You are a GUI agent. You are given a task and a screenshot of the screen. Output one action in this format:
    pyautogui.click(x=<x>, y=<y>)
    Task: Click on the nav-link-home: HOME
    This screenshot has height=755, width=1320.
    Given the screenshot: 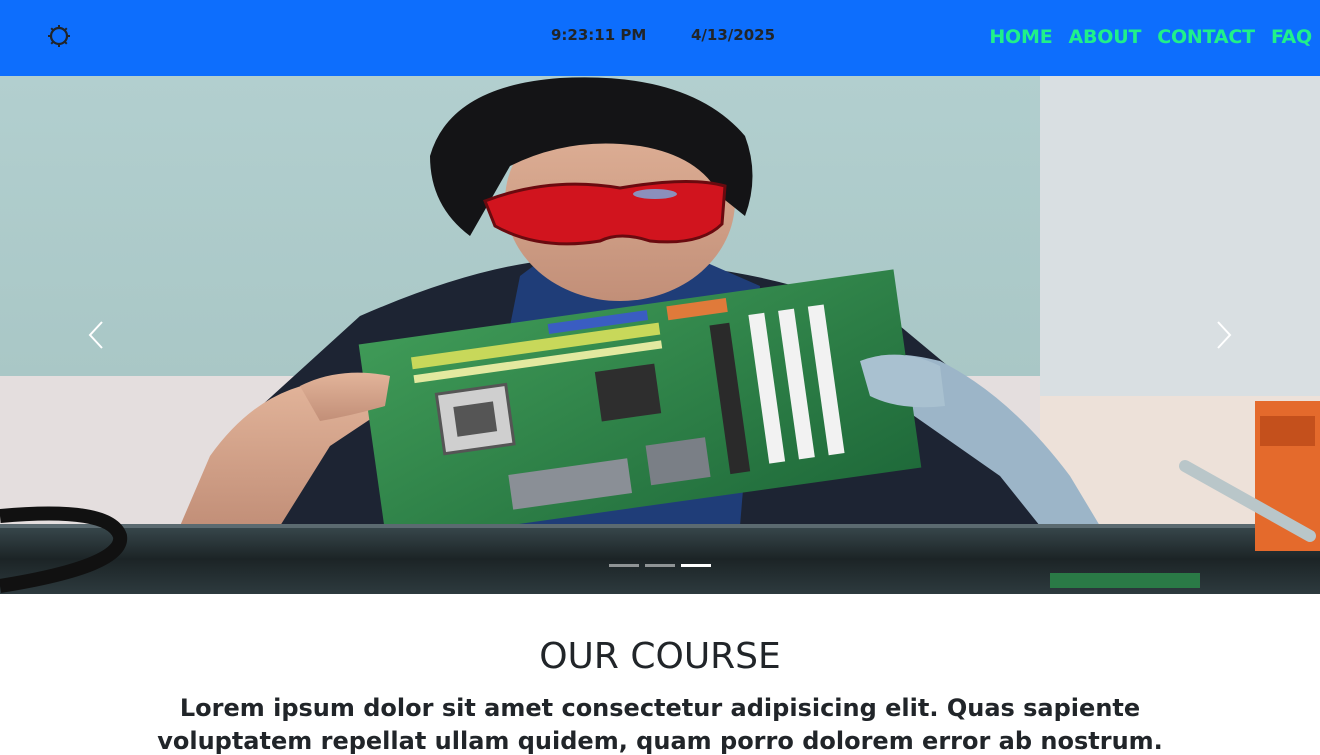 What is the action you would take?
    pyautogui.click(x=1020, y=37)
    